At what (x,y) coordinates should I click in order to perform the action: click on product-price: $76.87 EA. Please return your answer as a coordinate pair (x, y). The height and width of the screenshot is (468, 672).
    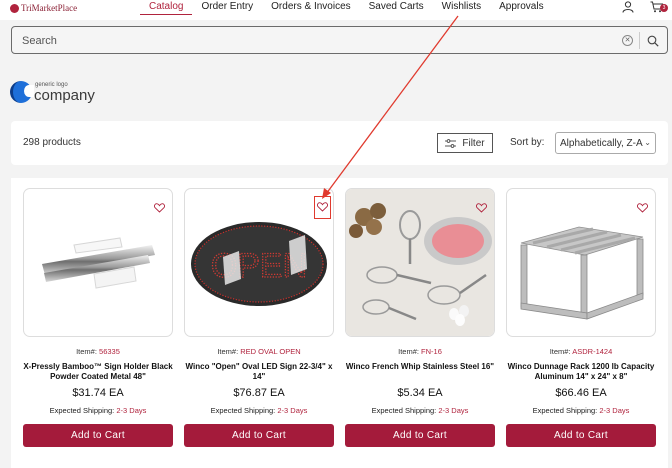
    Looking at the image, I should click on (259, 393).